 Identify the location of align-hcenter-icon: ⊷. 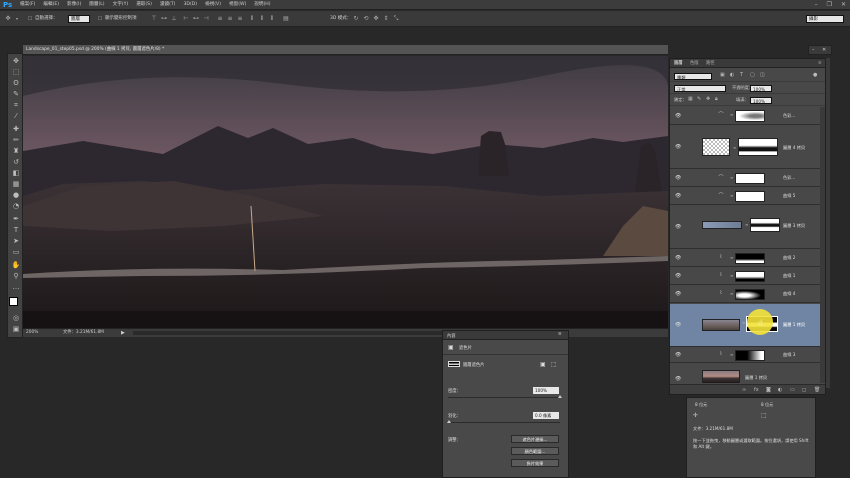
(196, 19).